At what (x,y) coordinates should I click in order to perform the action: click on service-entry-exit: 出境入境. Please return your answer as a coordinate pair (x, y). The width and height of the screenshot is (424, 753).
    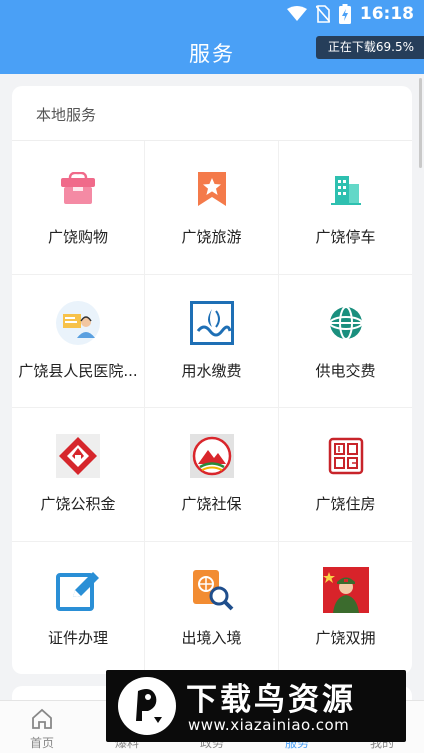
    Looking at the image, I should click on (212, 607).